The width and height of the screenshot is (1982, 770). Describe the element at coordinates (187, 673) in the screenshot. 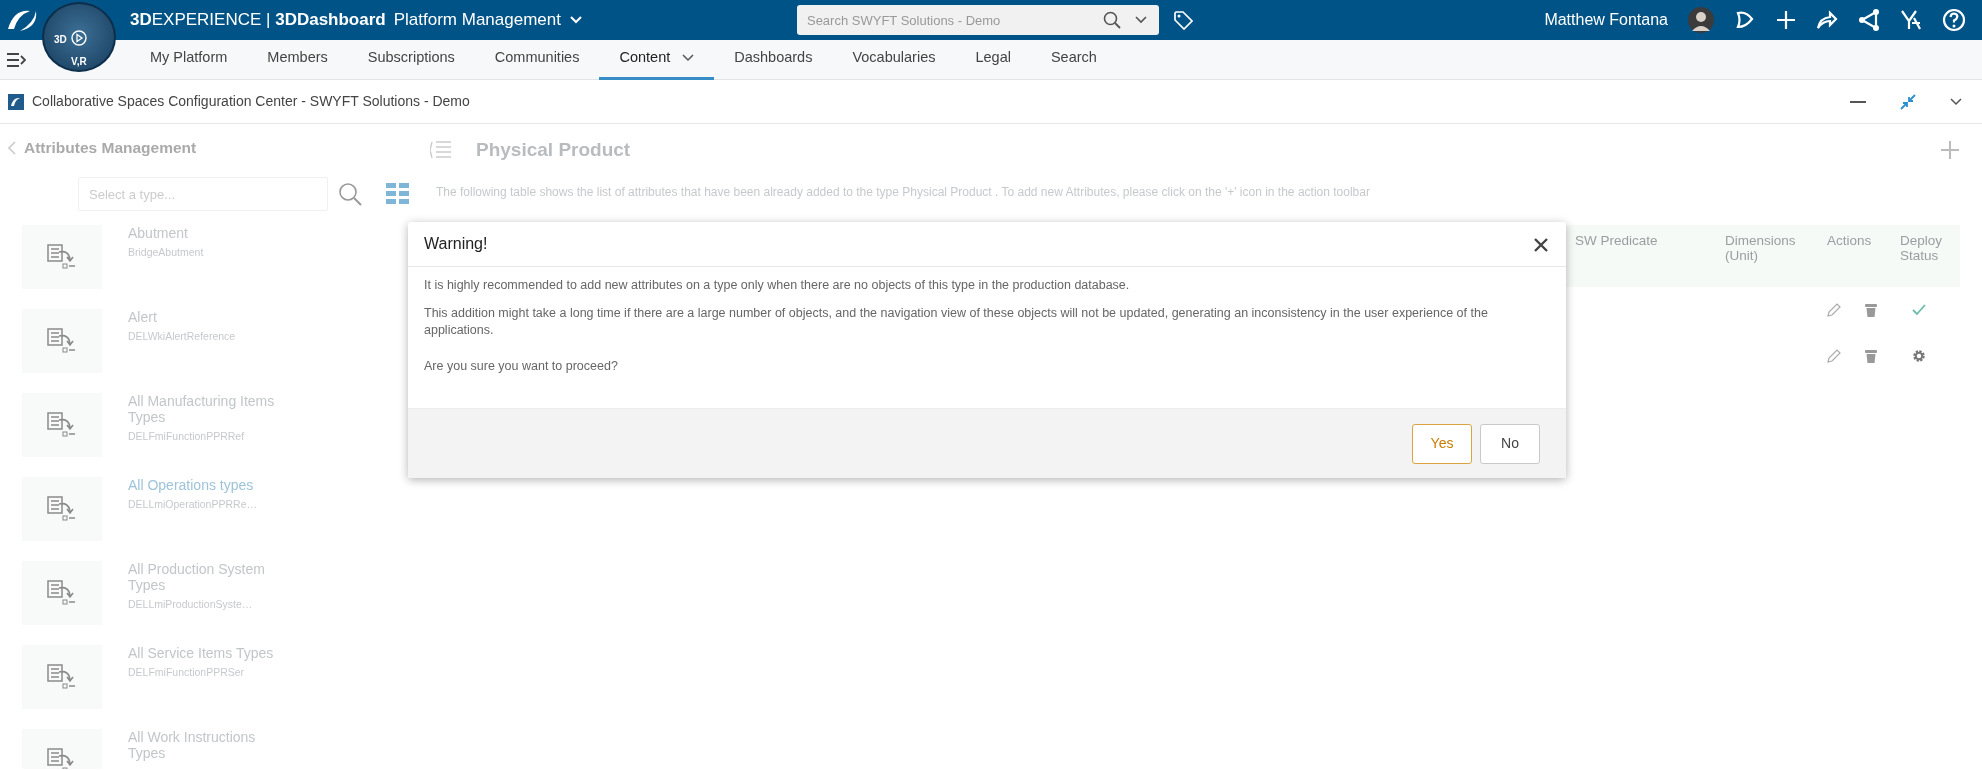

I see `type-id: DELFmiFunctionPPRSer` at that location.